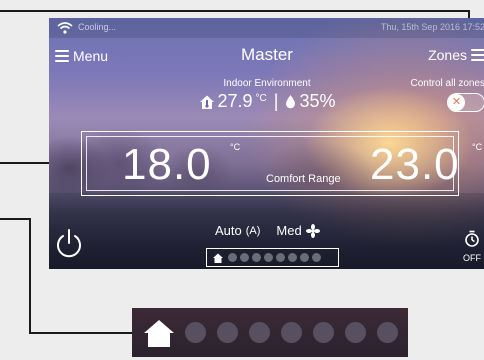  I want to click on indoor-temperature: 27.9, so click(235, 101).